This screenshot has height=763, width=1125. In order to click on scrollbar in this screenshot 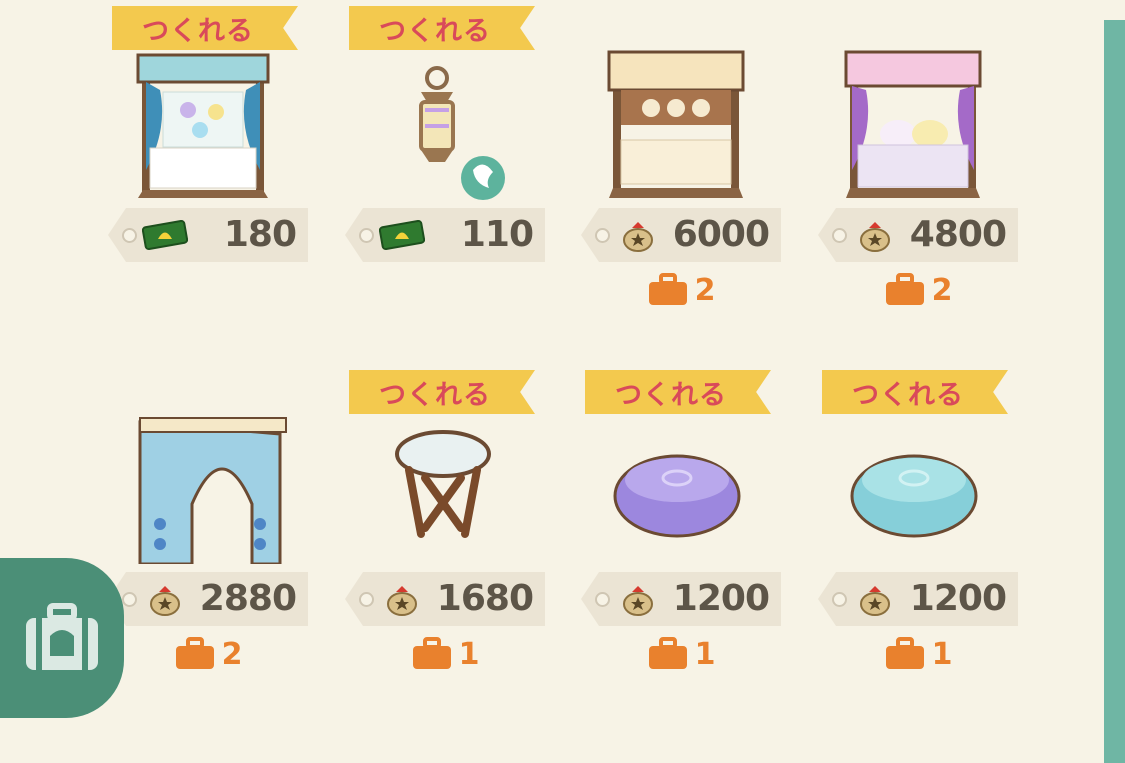, I will do `click(1114, 391)`.